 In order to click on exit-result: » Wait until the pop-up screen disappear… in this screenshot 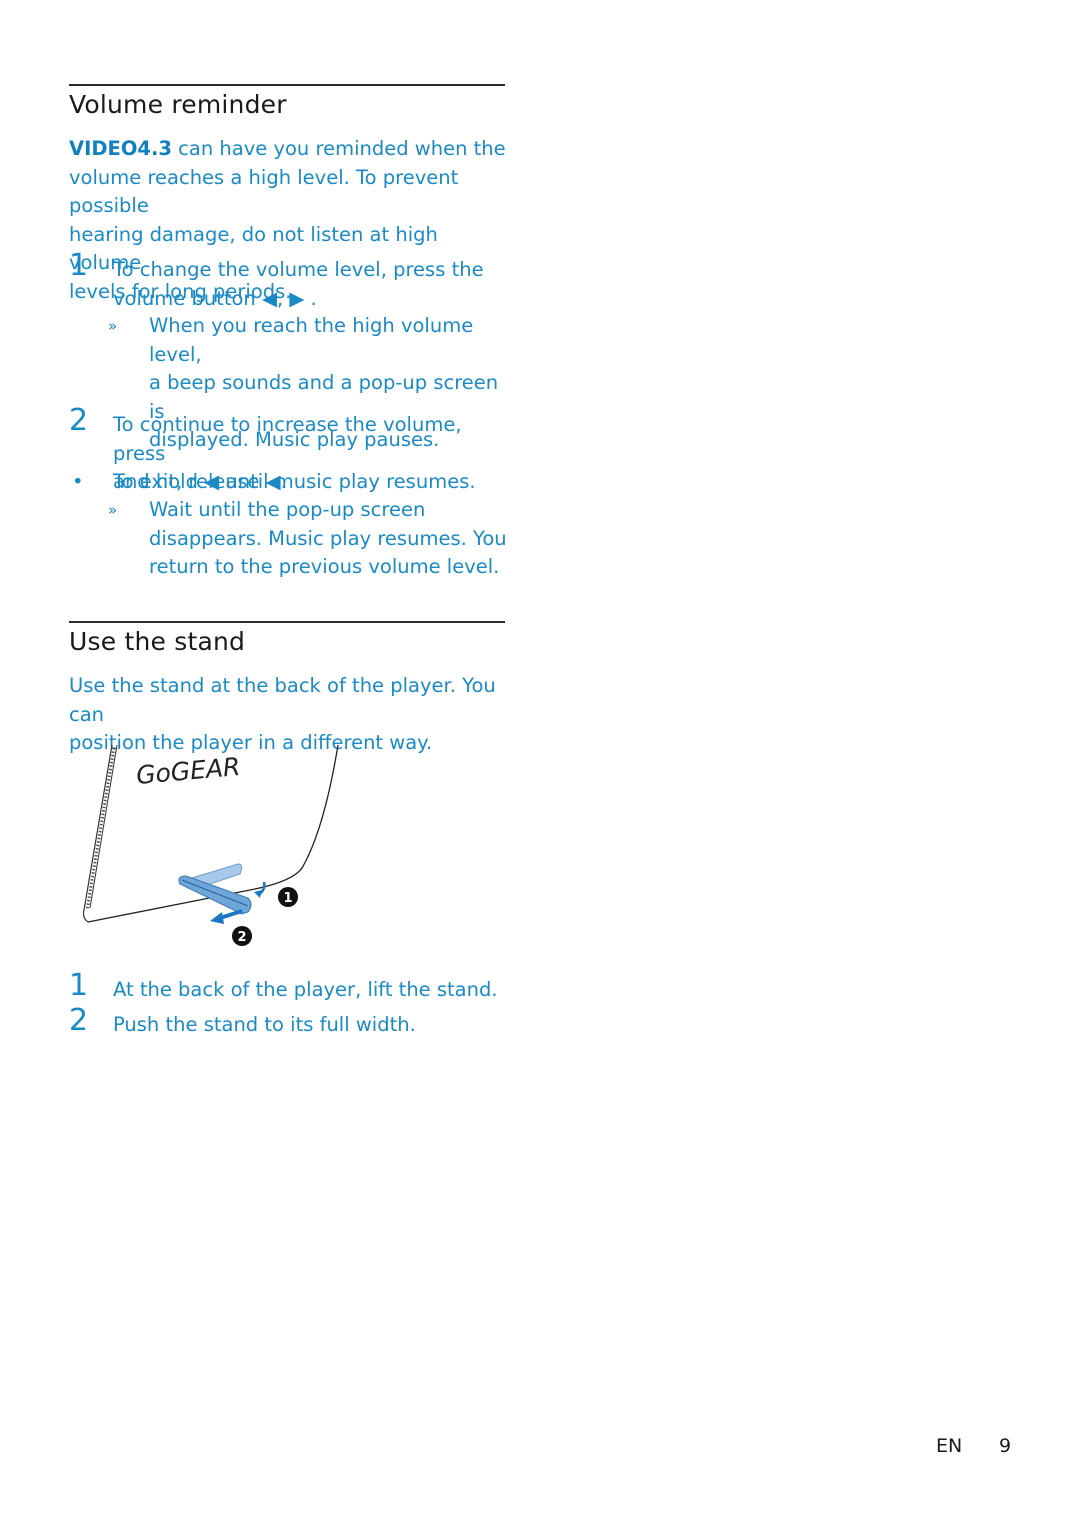, I will do `click(307, 538)`.